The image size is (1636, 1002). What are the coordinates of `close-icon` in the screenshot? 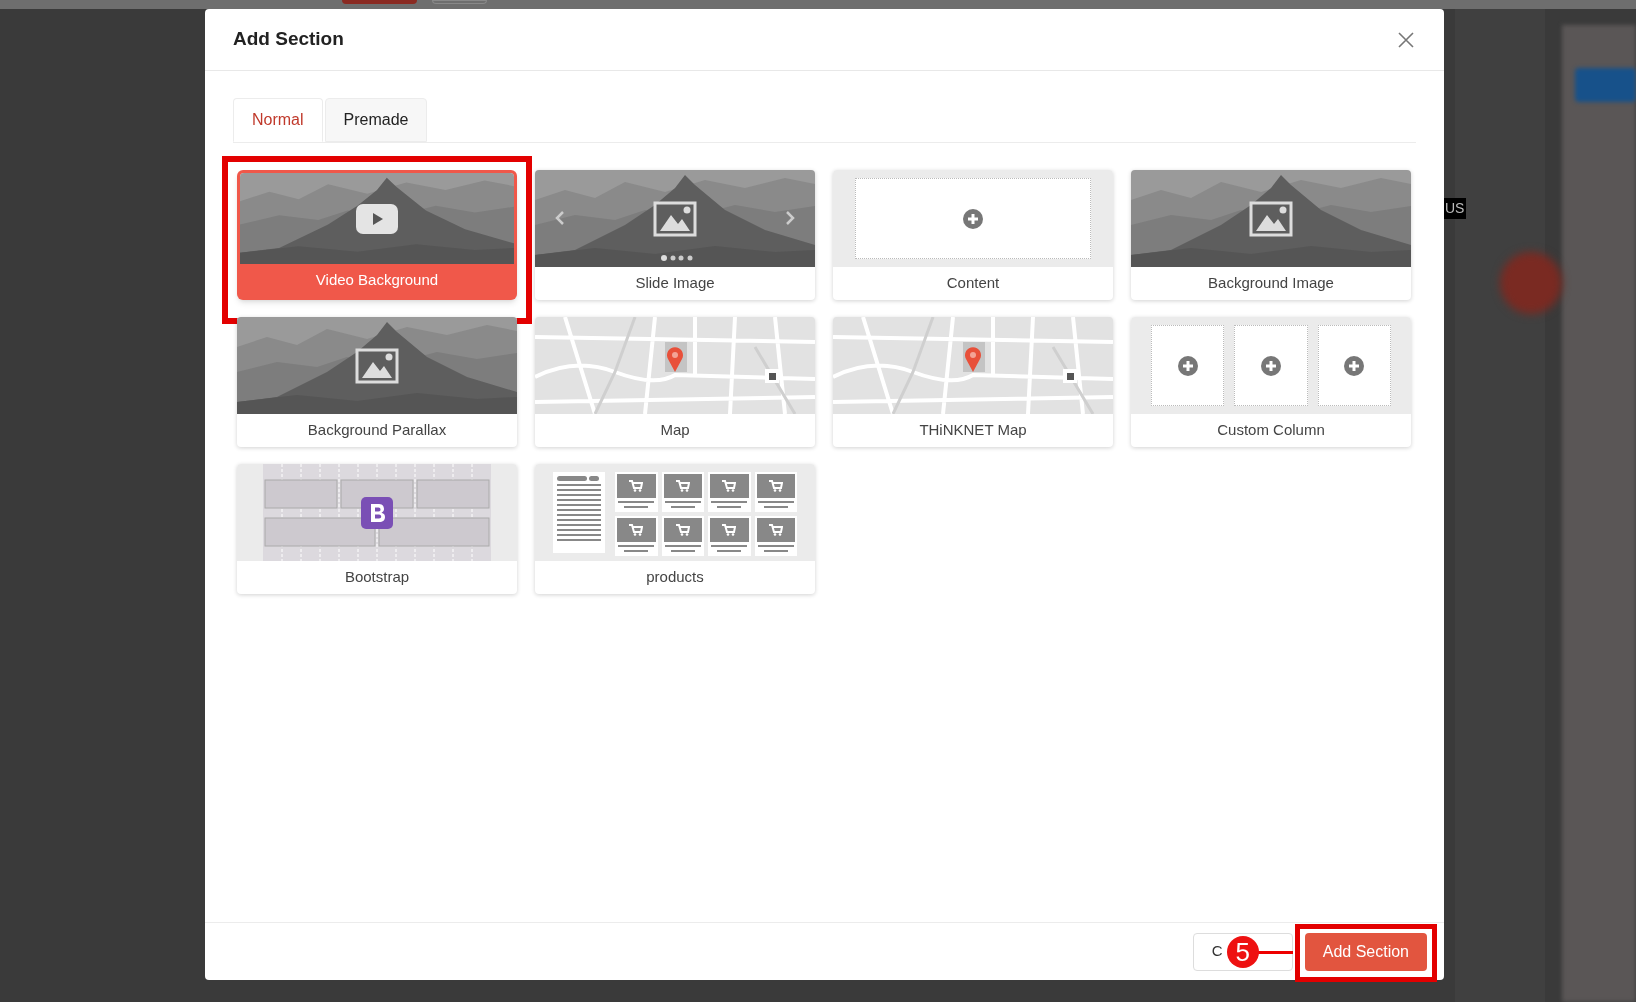 It's located at (1406, 39).